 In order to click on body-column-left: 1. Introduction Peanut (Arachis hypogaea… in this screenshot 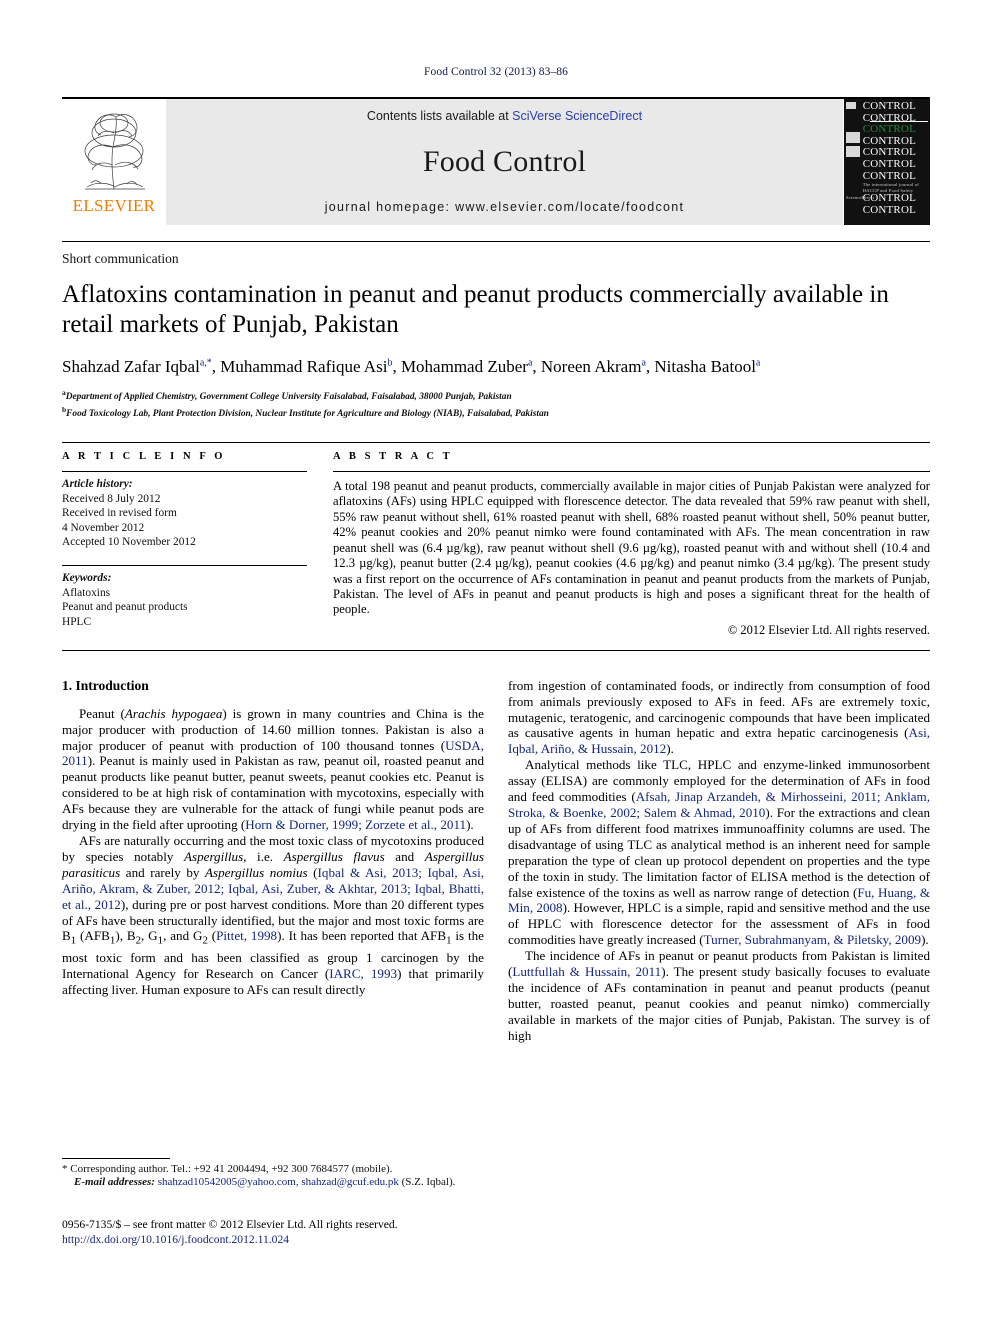, I will do `click(273, 861)`.